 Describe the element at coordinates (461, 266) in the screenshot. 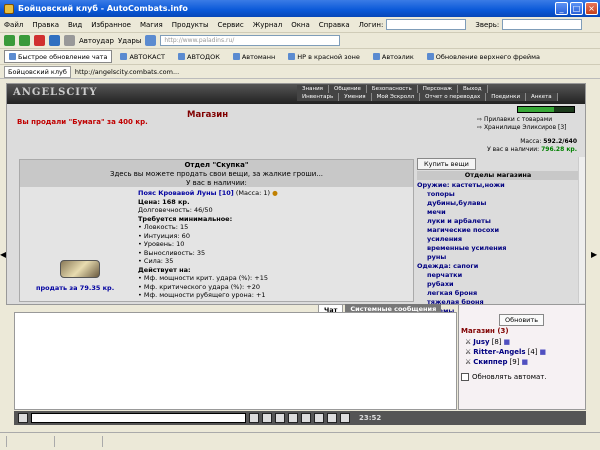

I see `dept-clothes: Одежда: сапоги` at that location.